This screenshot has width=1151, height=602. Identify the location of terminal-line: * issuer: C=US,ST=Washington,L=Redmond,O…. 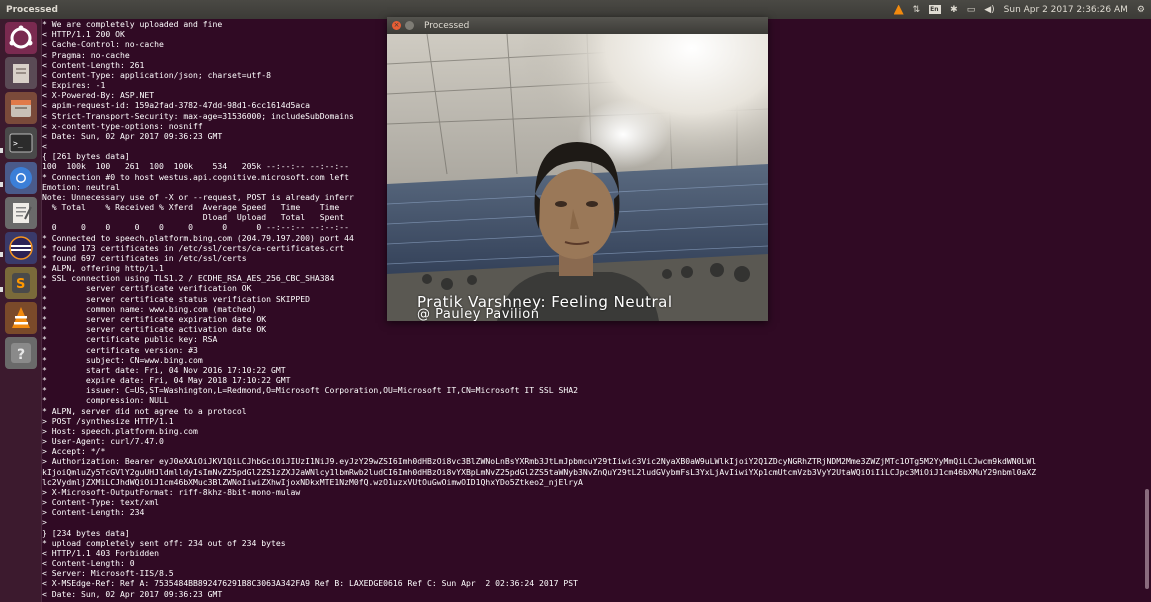
(310, 390).